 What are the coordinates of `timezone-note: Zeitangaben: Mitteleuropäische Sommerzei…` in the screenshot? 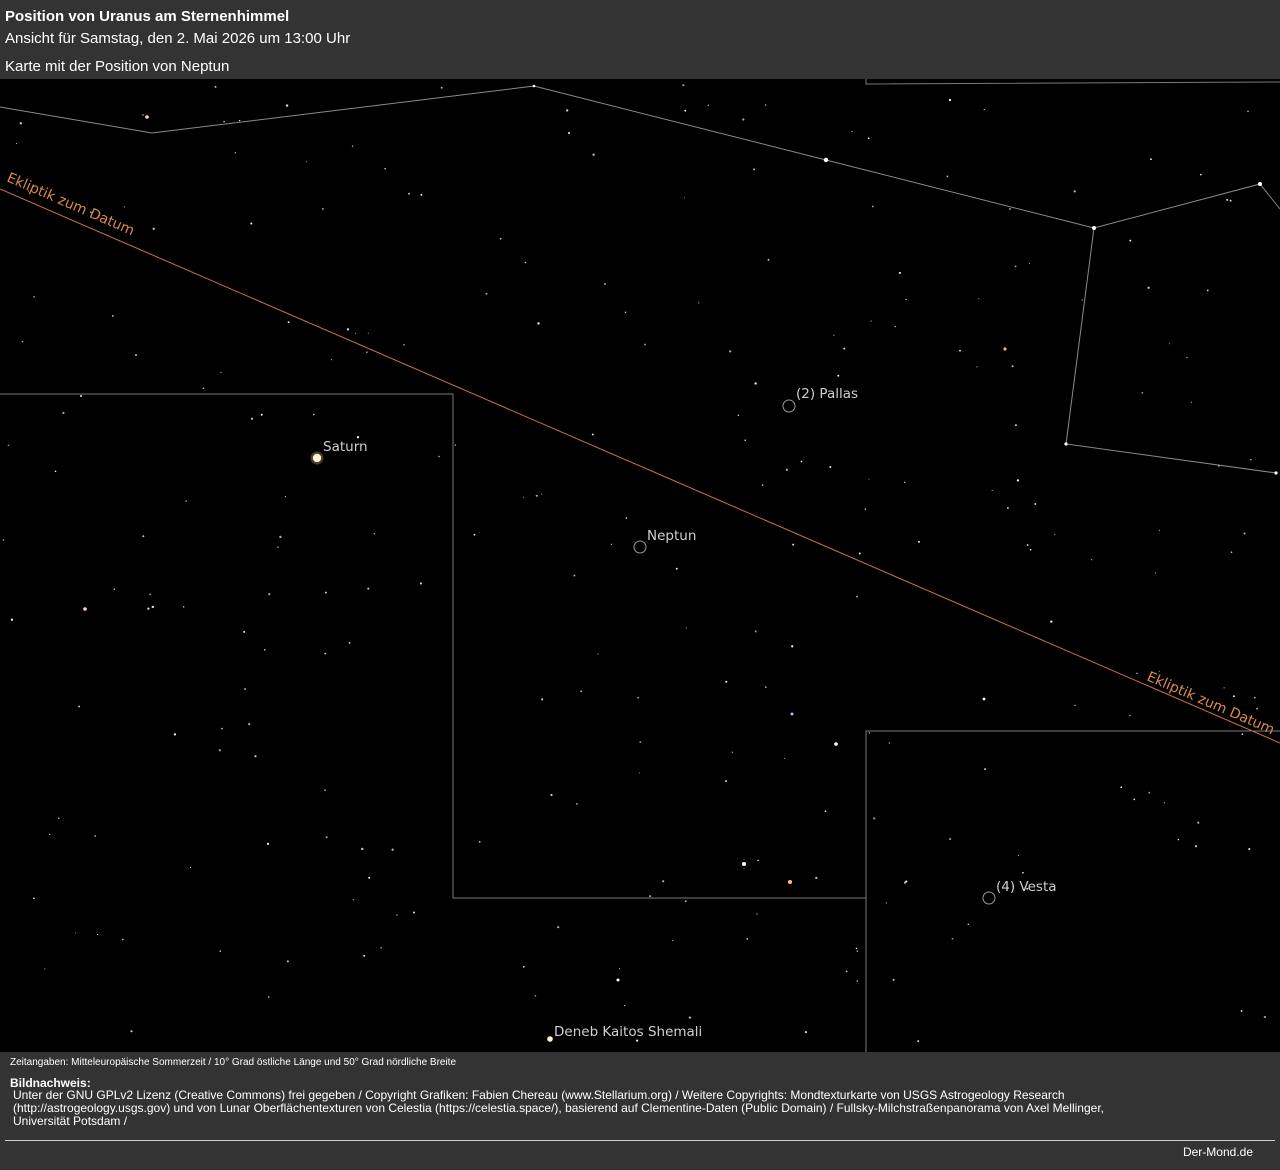 It's located at (233, 1062).